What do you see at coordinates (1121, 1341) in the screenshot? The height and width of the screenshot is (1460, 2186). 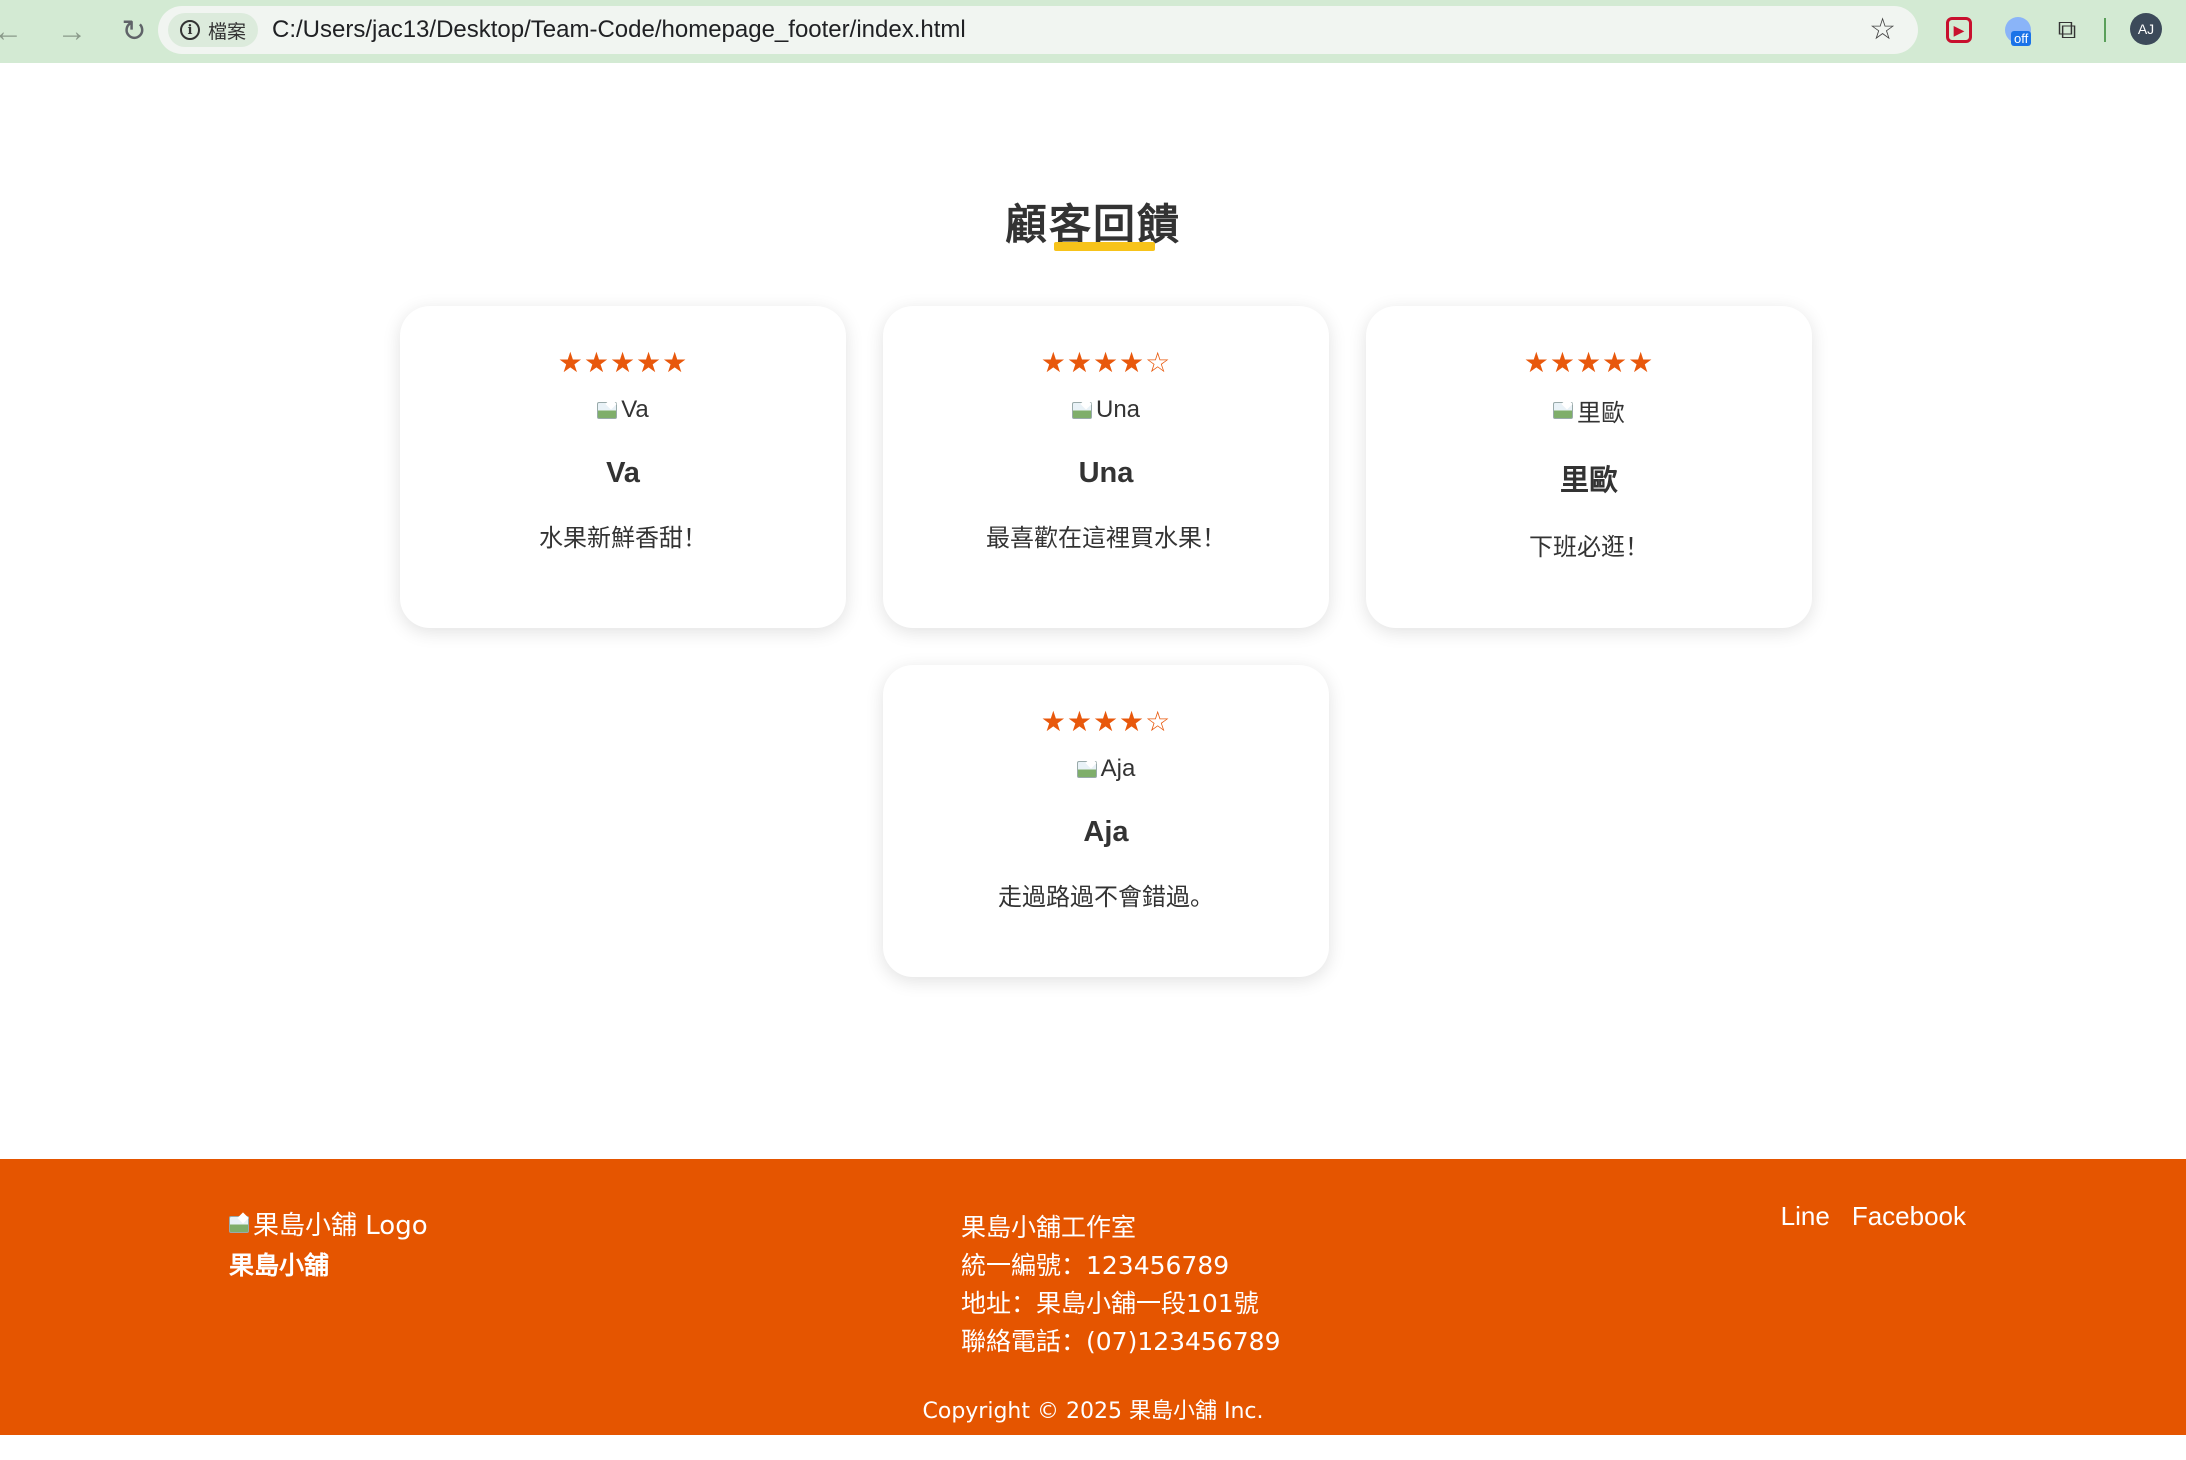 I see `company-phone: 聯絡電話：(07)123456789` at bounding box center [1121, 1341].